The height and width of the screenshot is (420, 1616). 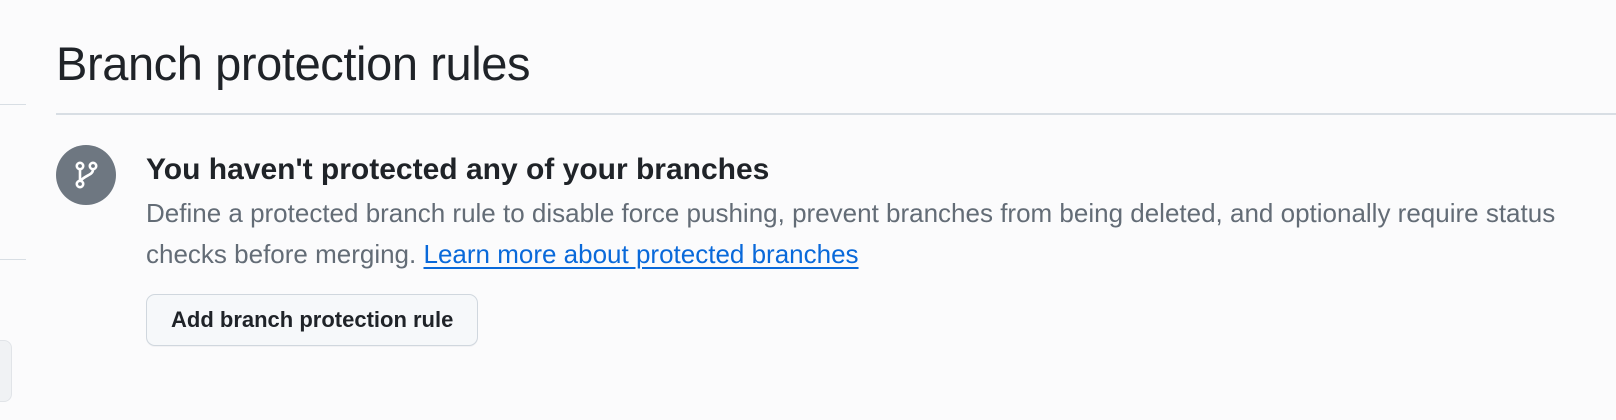 I want to click on branch-icon-circle, so click(x=86, y=175).